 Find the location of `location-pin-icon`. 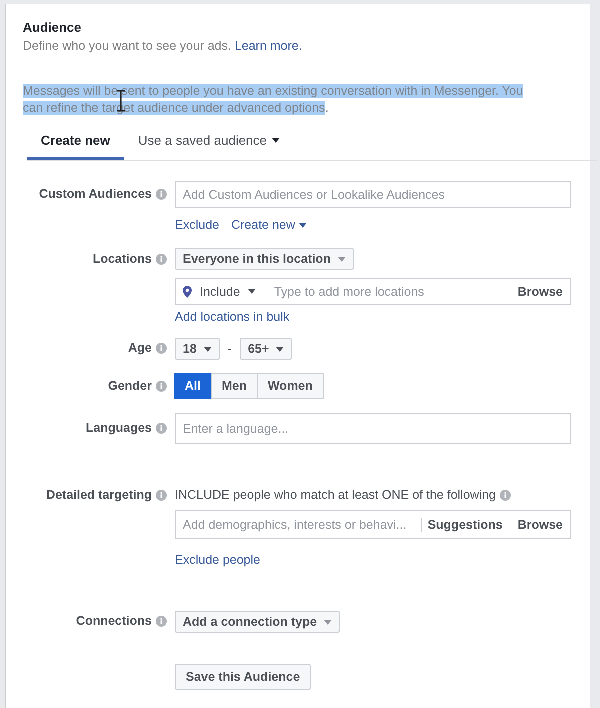

location-pin-icon is located at coordinates (187, 292).